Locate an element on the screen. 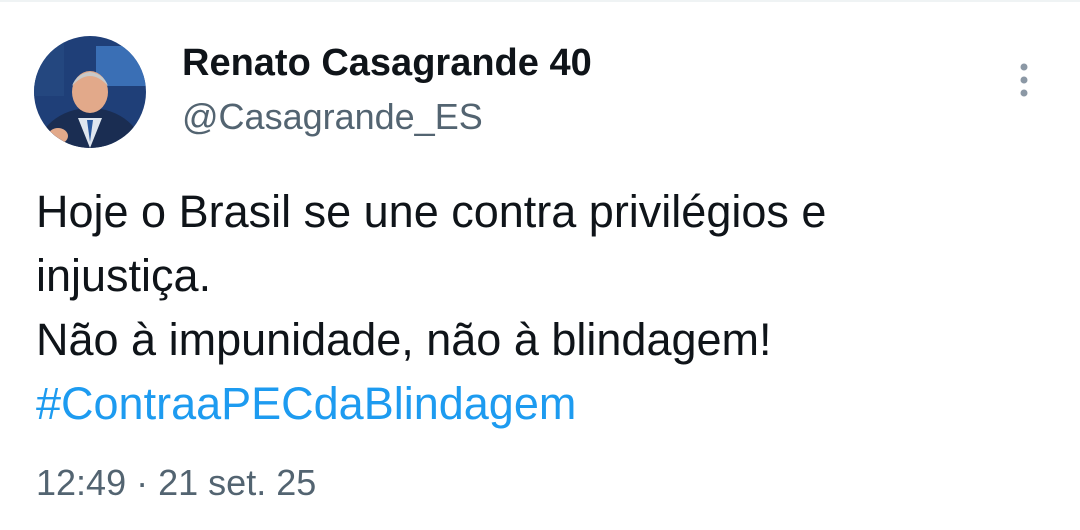 This screenshot has width=1080, height=530. more-options-button is located at coordinates (1024, 80).